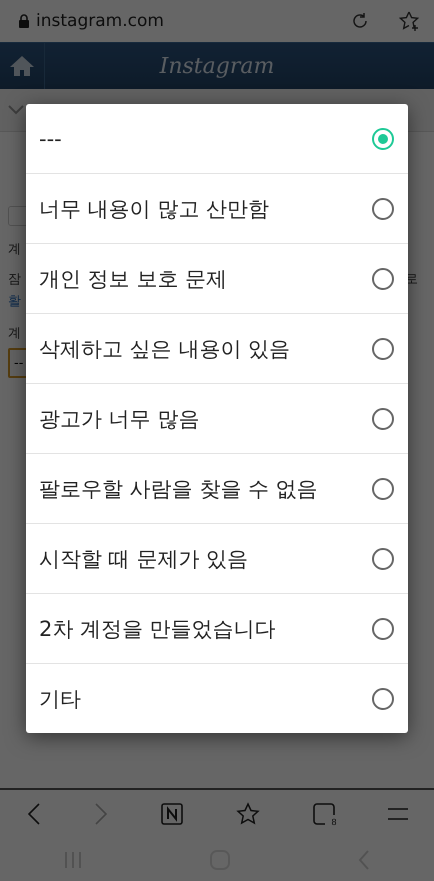 This screenshot has width=434, height=881. What do you see at coordinates (217, 698) in the screenshot?
I see `reason-option: 기타` at bounding box center [217, 698].